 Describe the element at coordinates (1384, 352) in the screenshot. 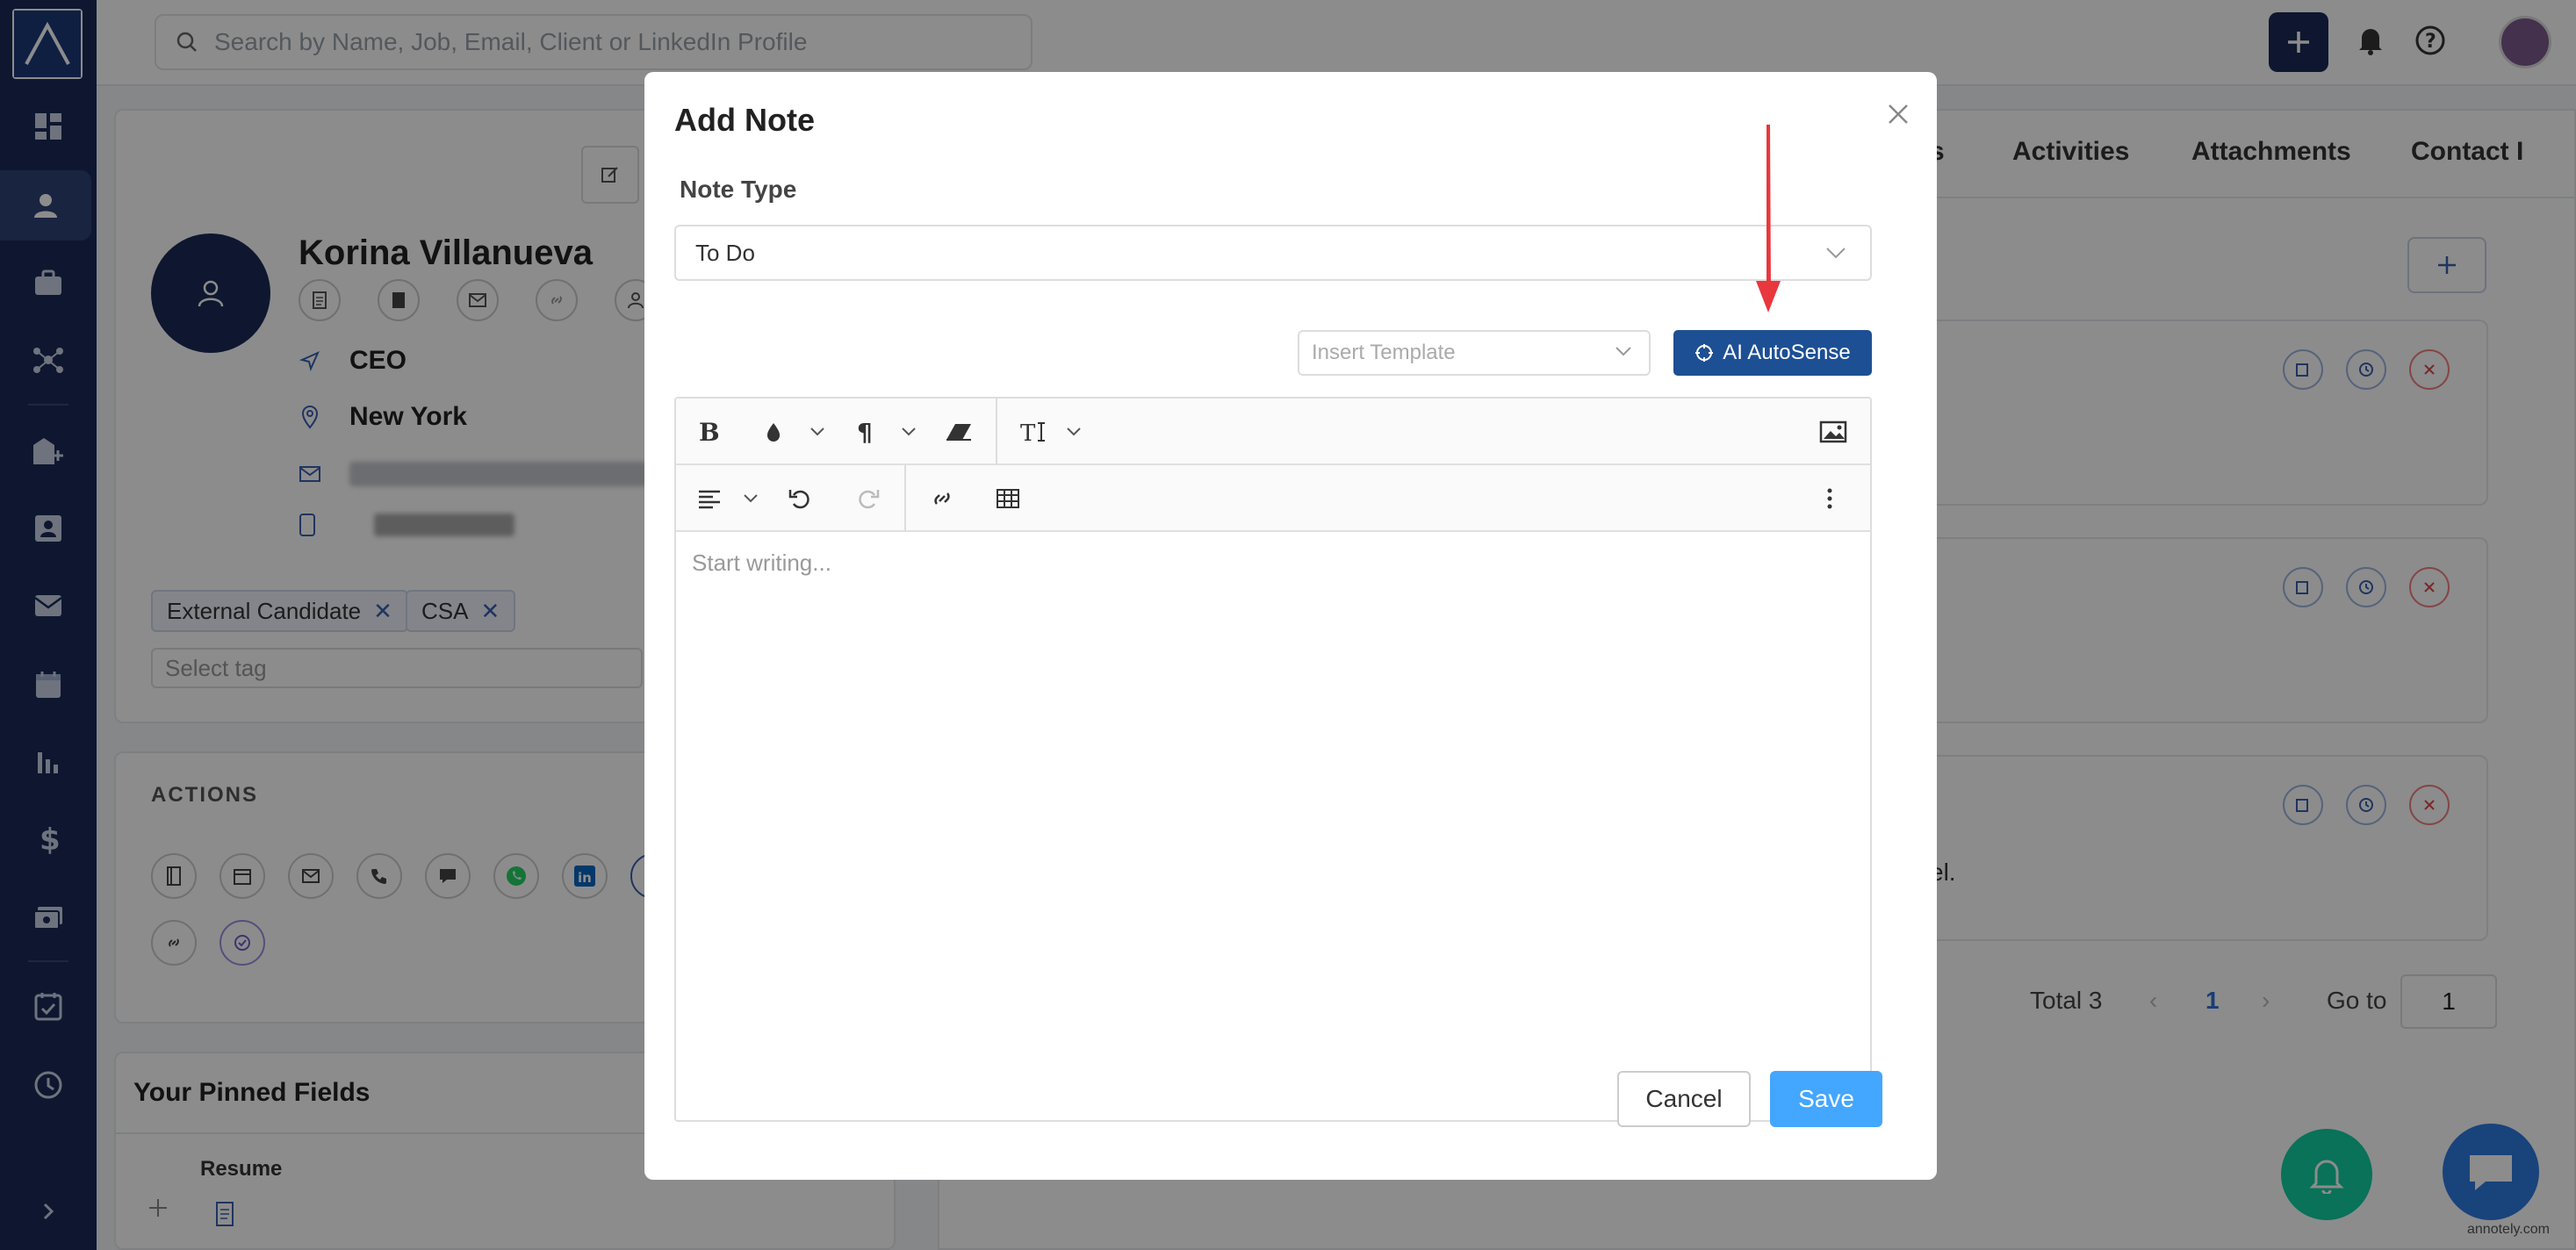

I see `template-placeholder: Insert Template` at that location.